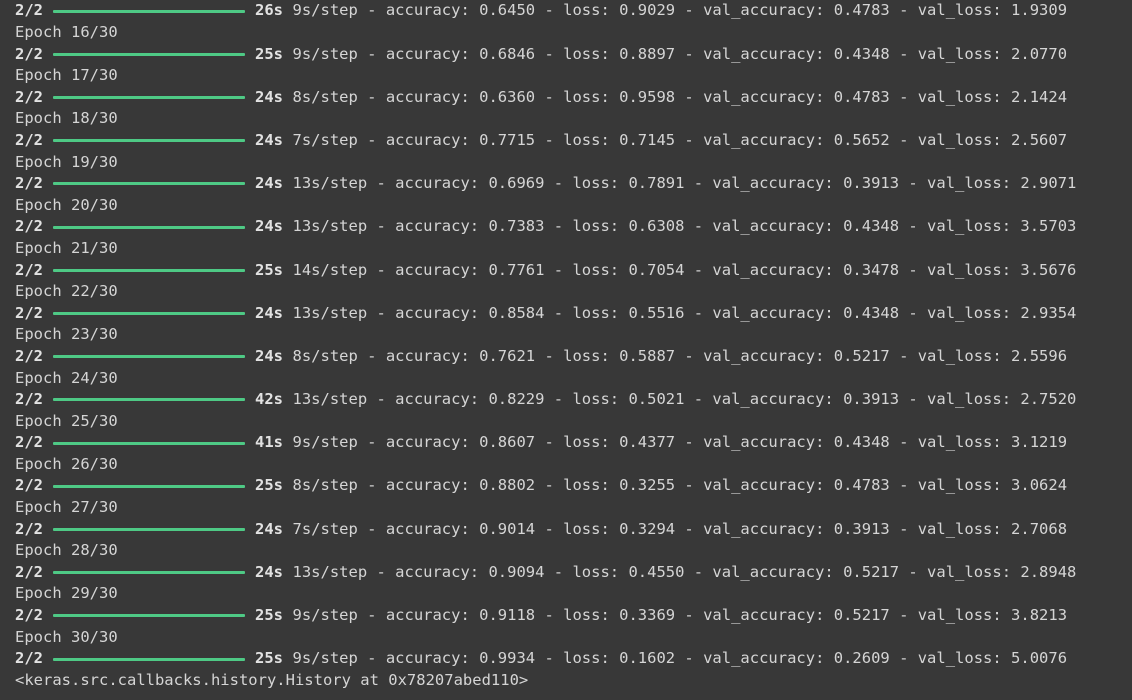  I want to click on epoch-header: Epoch 16/30, so click(573, 33).